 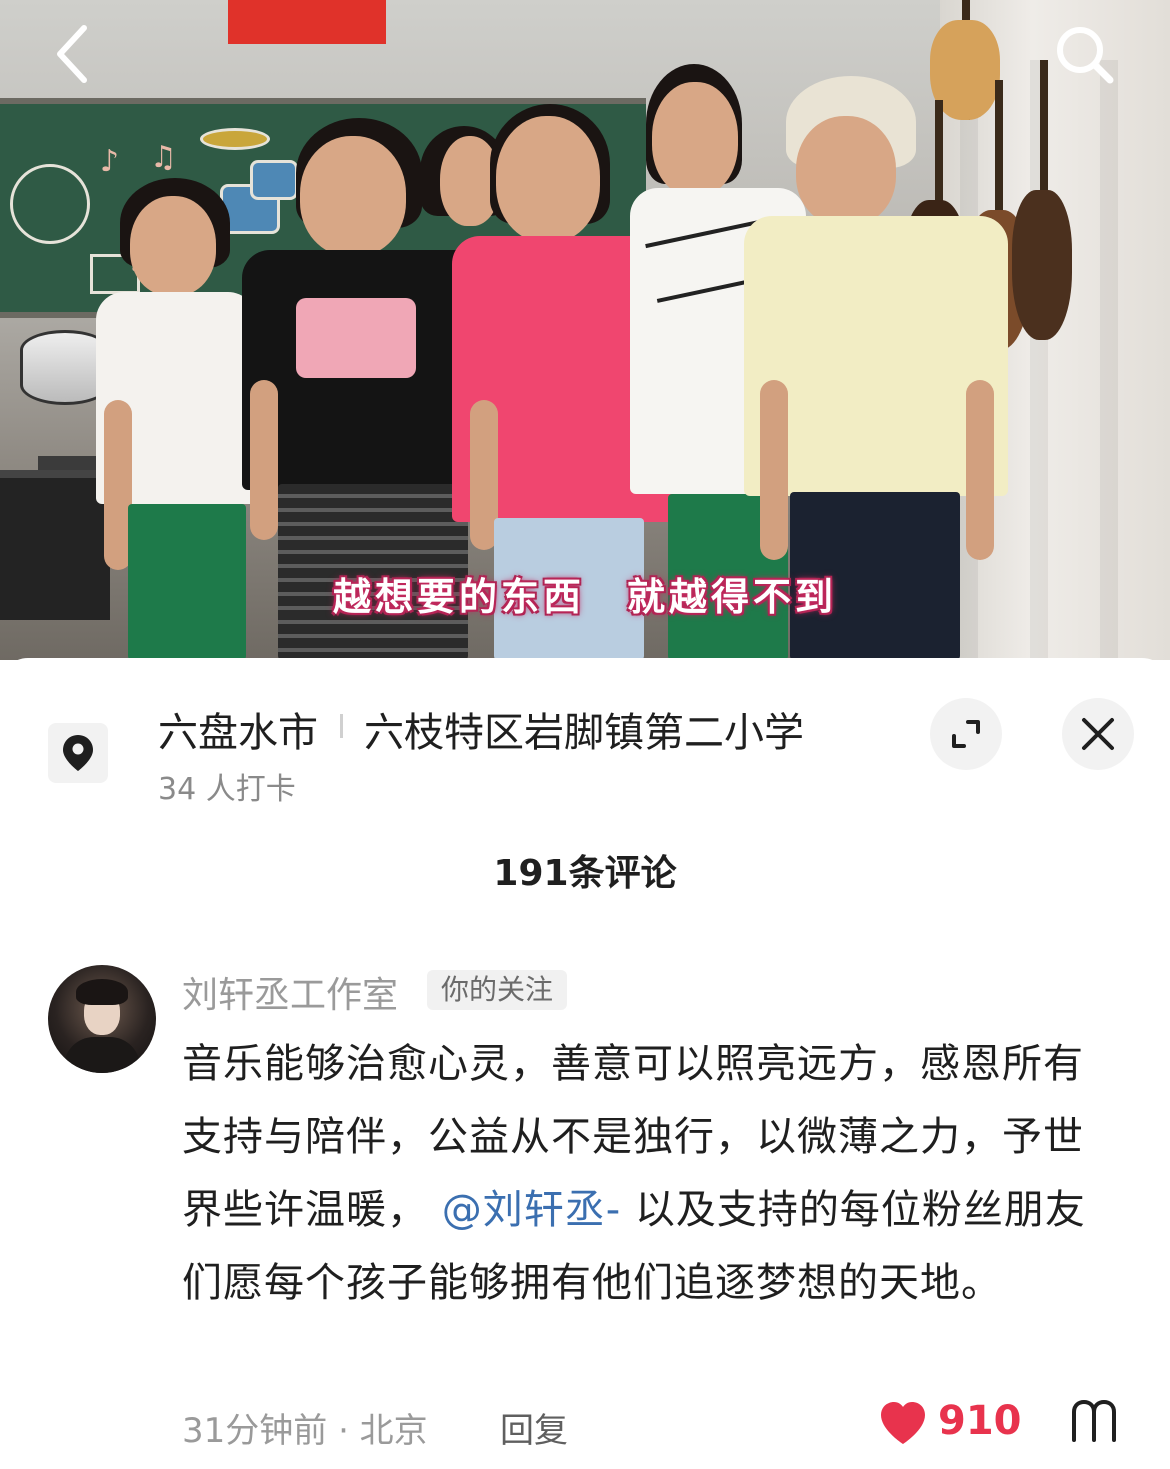 What do you see at coordinates (531, 1210) in the screenshot?
I see `mention-link: @刘轩丞-` at bounding box center [531, 1210].